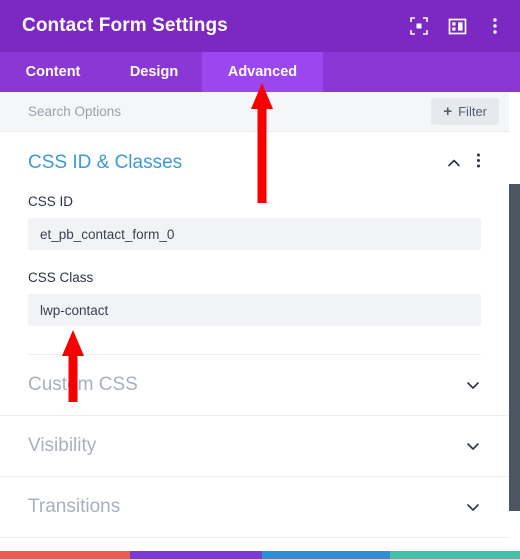 This screenshot has height=559, width=520. Describe the element at coordinates (61, 277) in the screenshot. I see `field-label: CSS Class` at that location.